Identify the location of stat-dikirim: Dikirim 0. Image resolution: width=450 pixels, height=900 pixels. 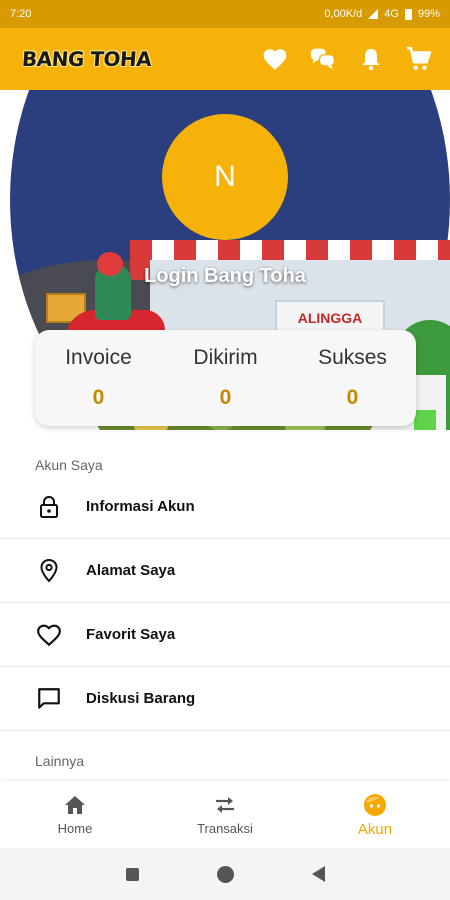
(225, 378).